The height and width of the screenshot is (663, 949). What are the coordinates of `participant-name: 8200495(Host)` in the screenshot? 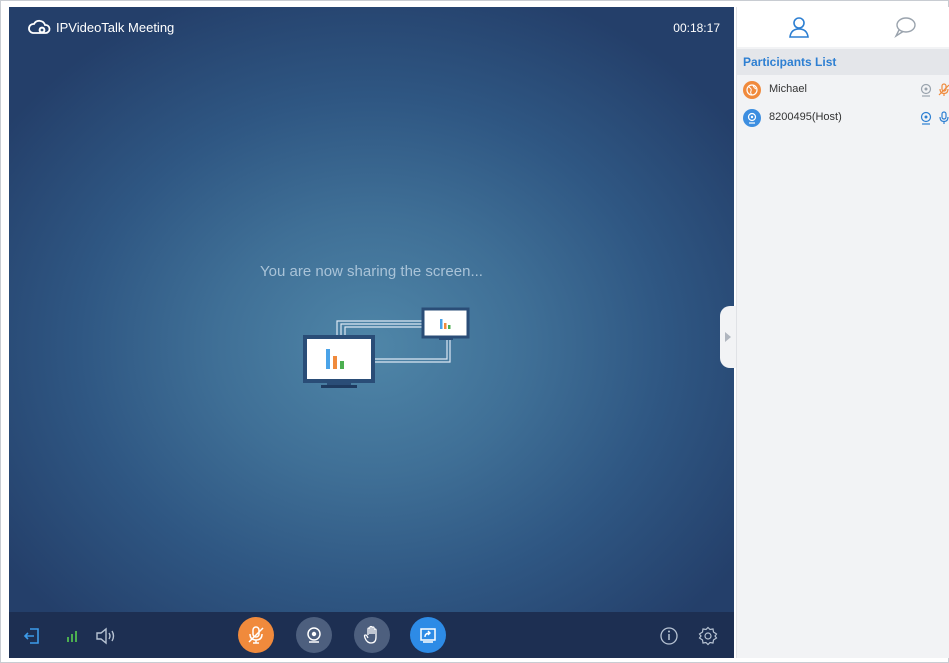 It's located at (805, 117).